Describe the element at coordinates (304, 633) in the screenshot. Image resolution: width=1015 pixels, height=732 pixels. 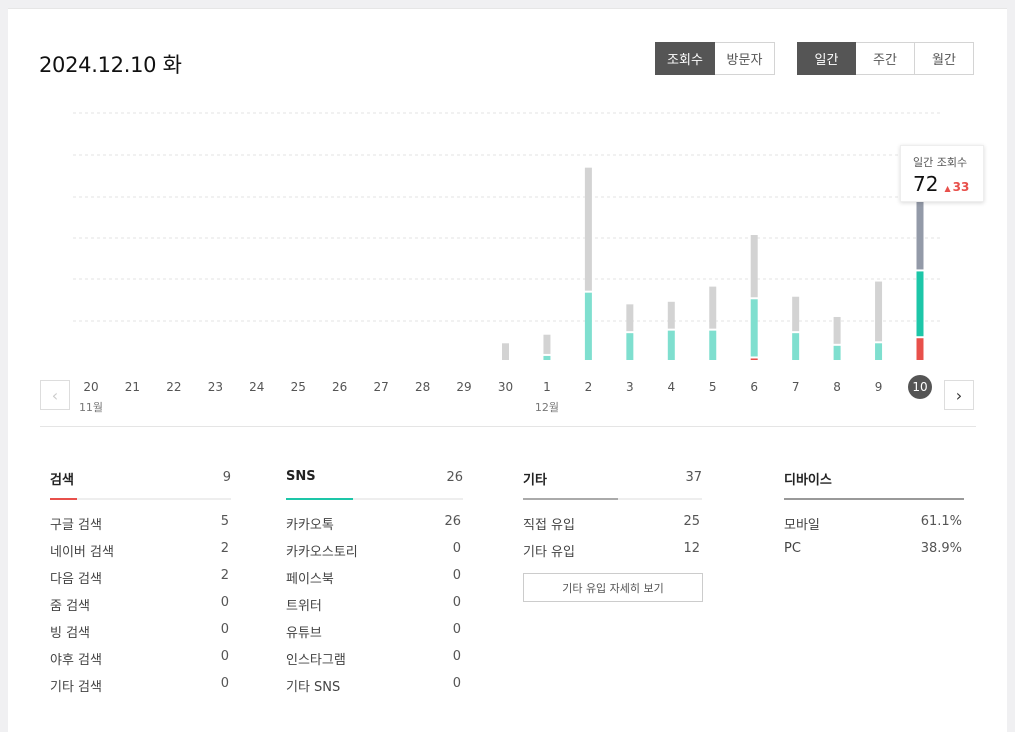
I see `row-label: 유튜브` at that location.